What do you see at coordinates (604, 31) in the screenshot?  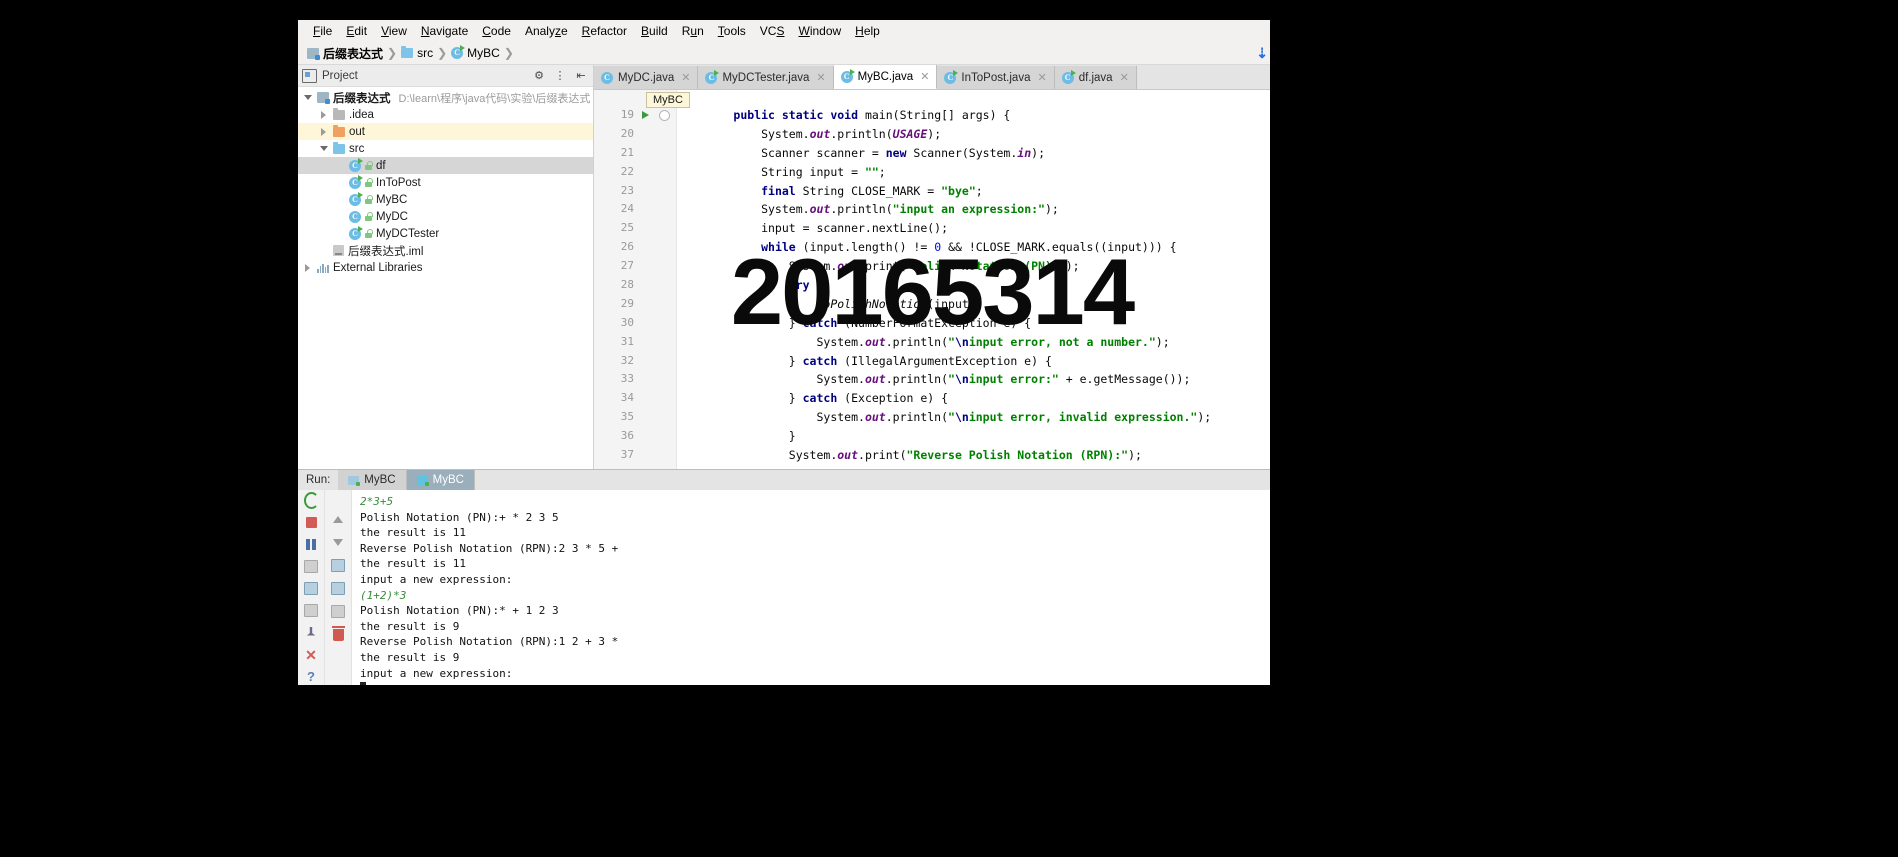 I see `menu-item-refactor: Refactor` at bounding box center [604, 31].